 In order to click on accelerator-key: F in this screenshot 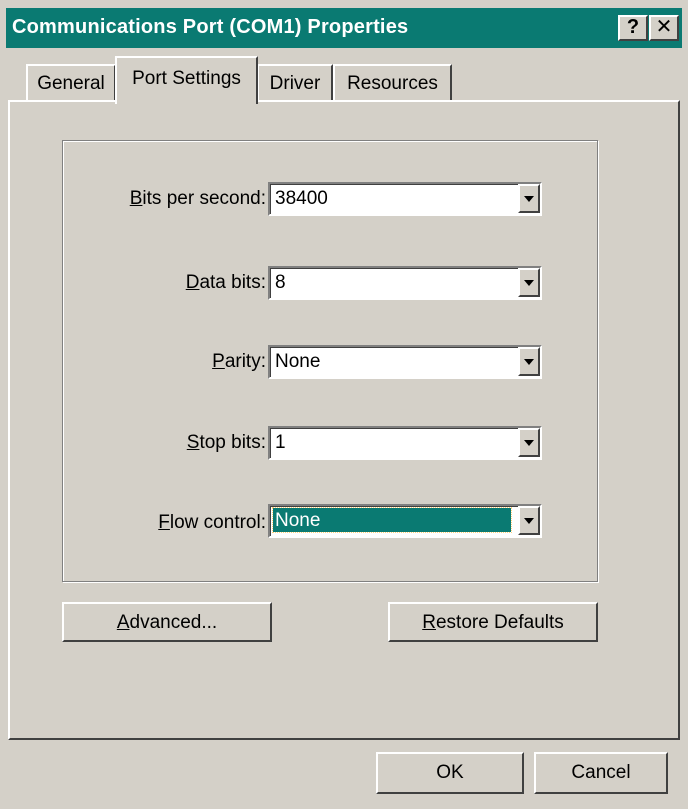, I will do `click(164, 522)`.